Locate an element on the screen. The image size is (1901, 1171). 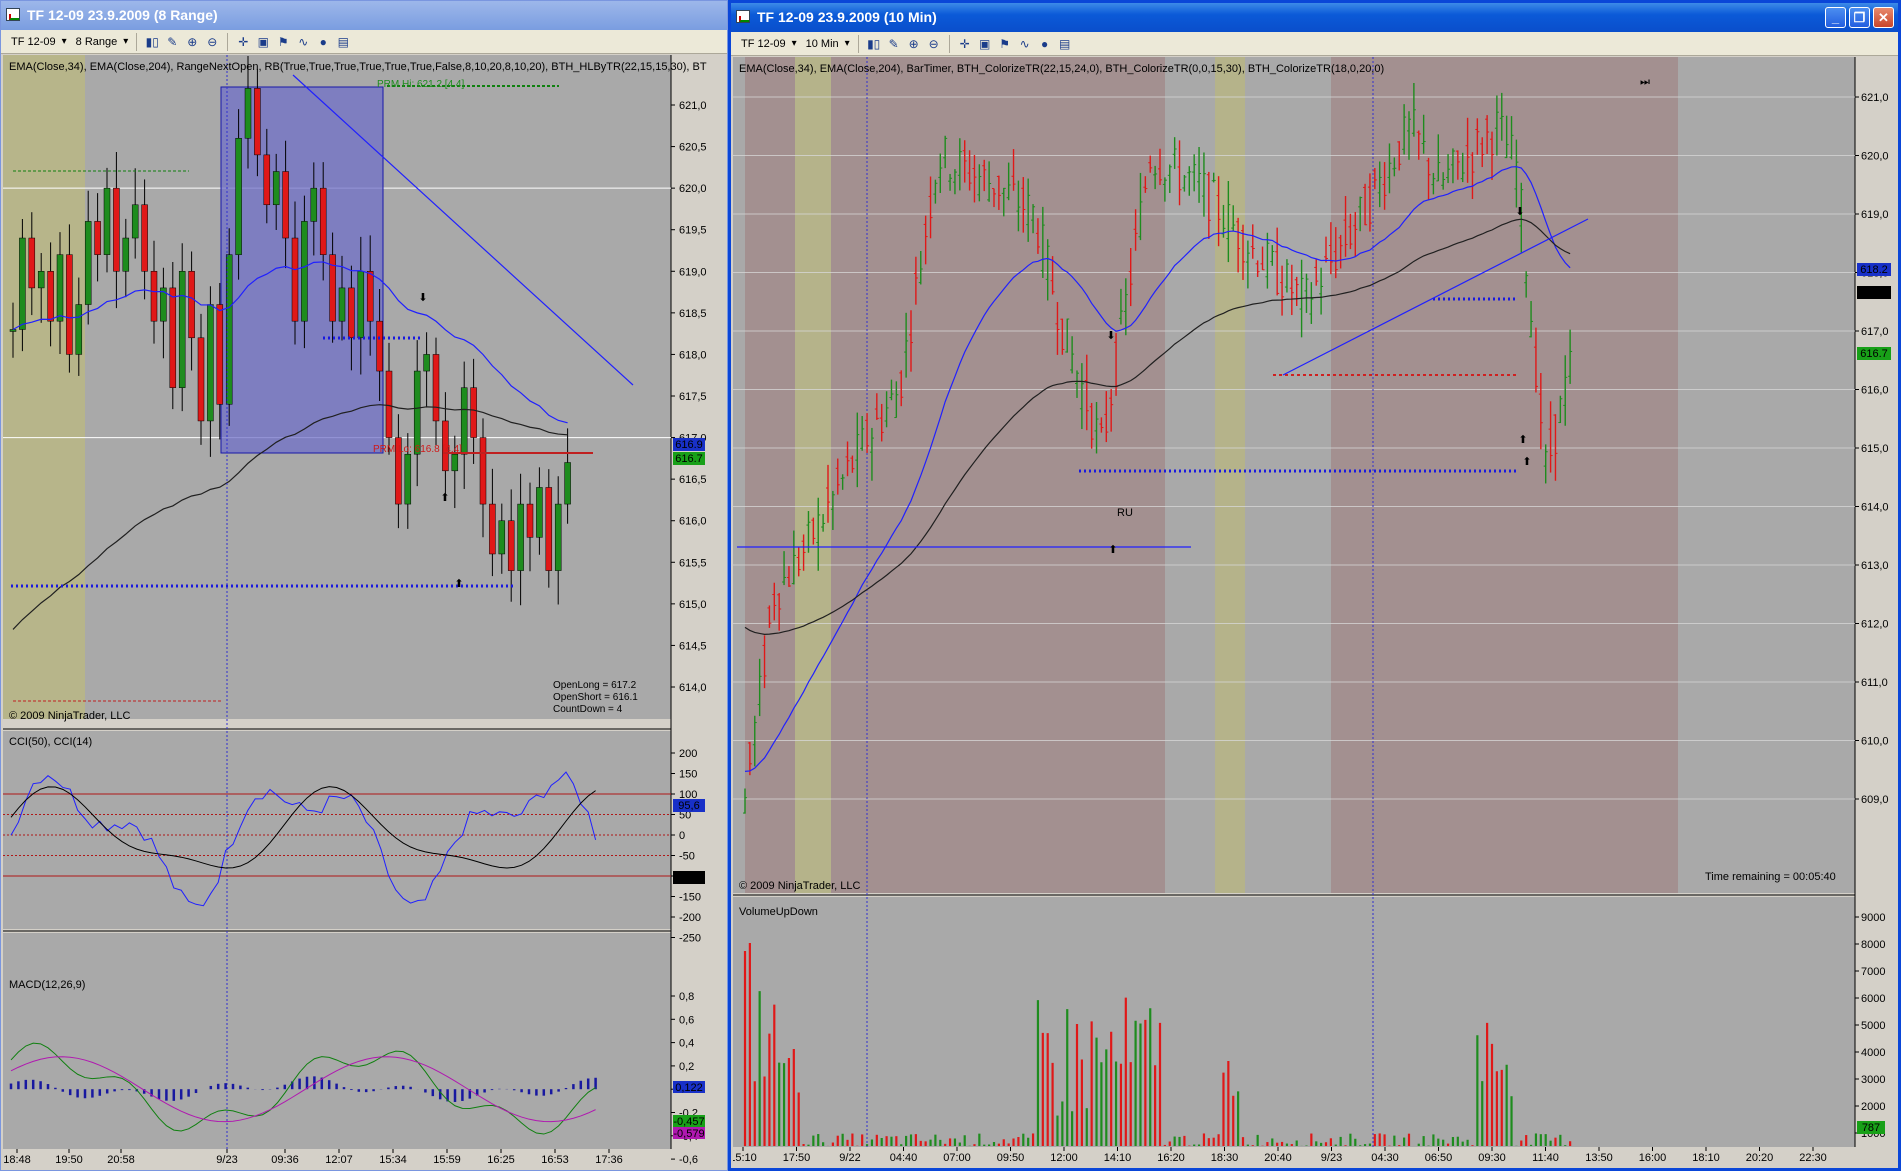
y-tick-label: 616,0 is located at coordinates (693, 522).